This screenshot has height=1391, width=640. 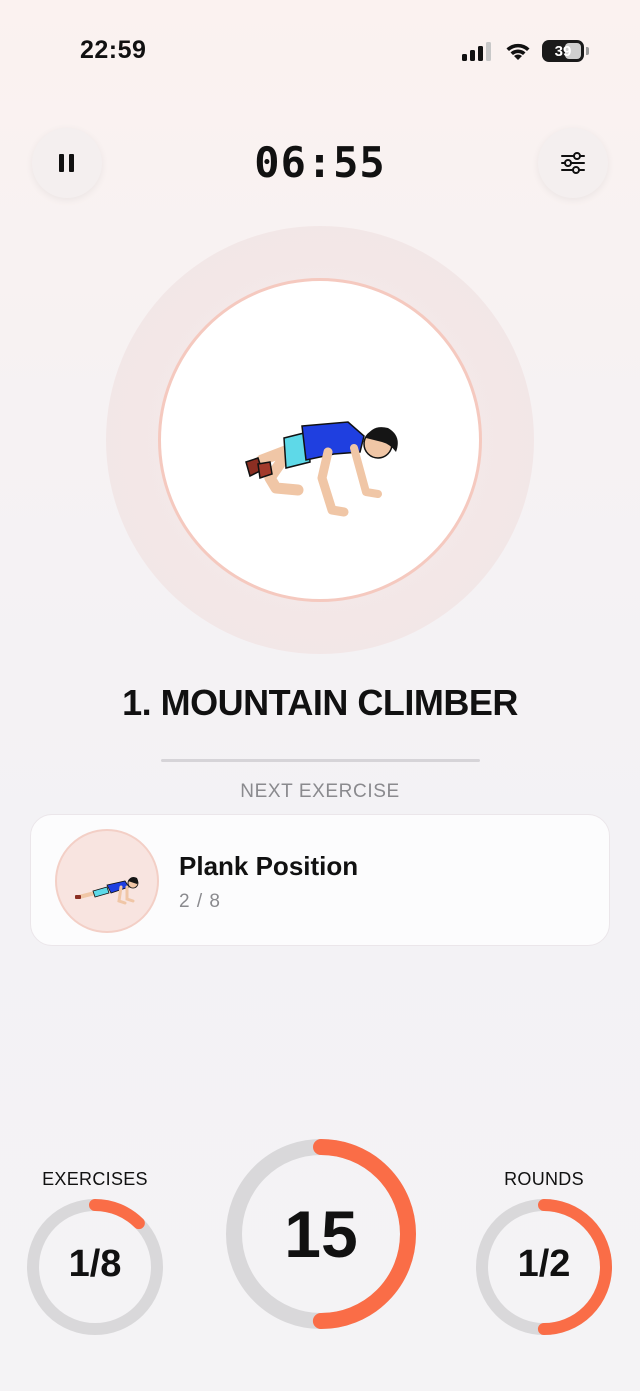 What do you see at coordinates (200, 901) in the screenshot?
I see `next-exercise-position: 2 / 8` at bounding box center [200, 901].